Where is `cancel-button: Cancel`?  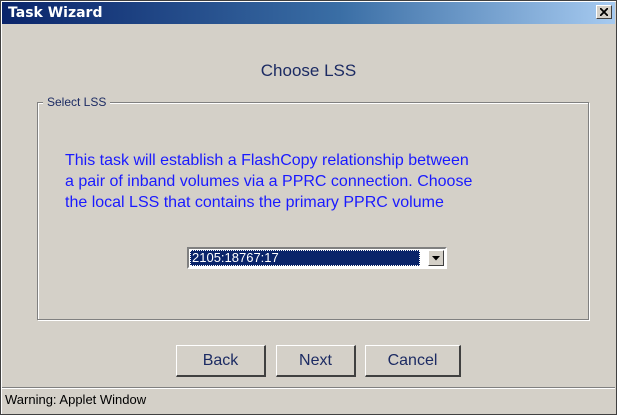
cancel-button: Cancel is located at coordinates (413, 361).